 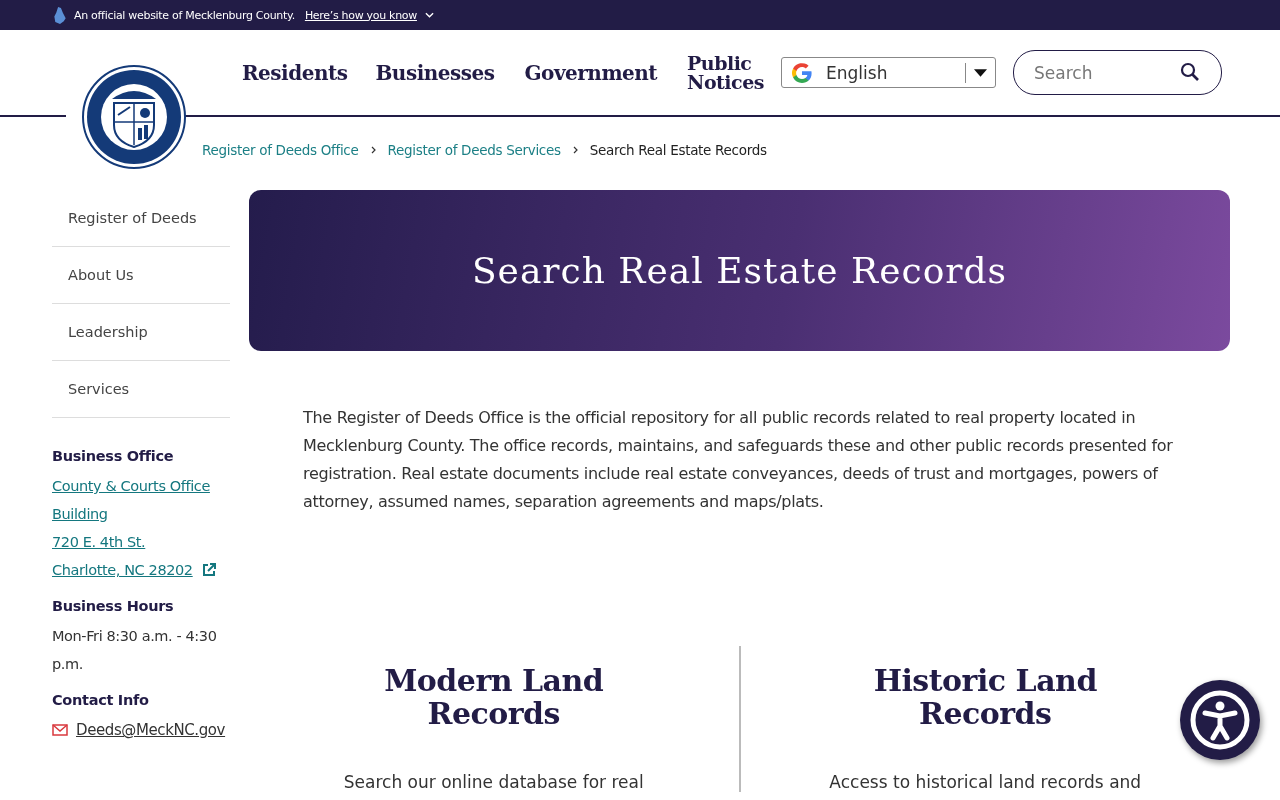 What do you see at coordinates (295, 72) in the screenshot?
I see `nav-link: Residents` at bounding box center [295, 72].